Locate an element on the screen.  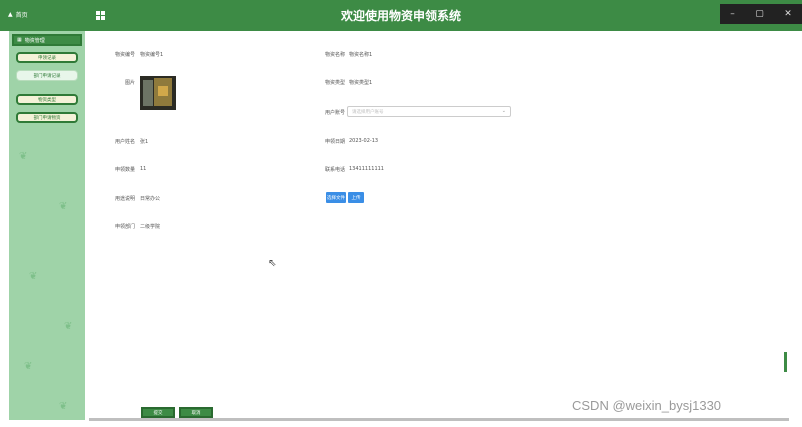
window-controls: – ▢ ✕ is located at coordinates (761, 14).